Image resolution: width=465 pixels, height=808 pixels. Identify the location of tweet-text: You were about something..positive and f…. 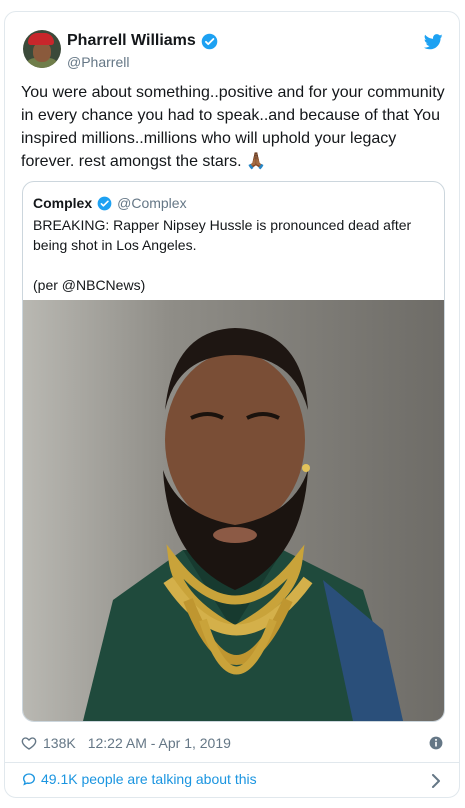
(233, 127).